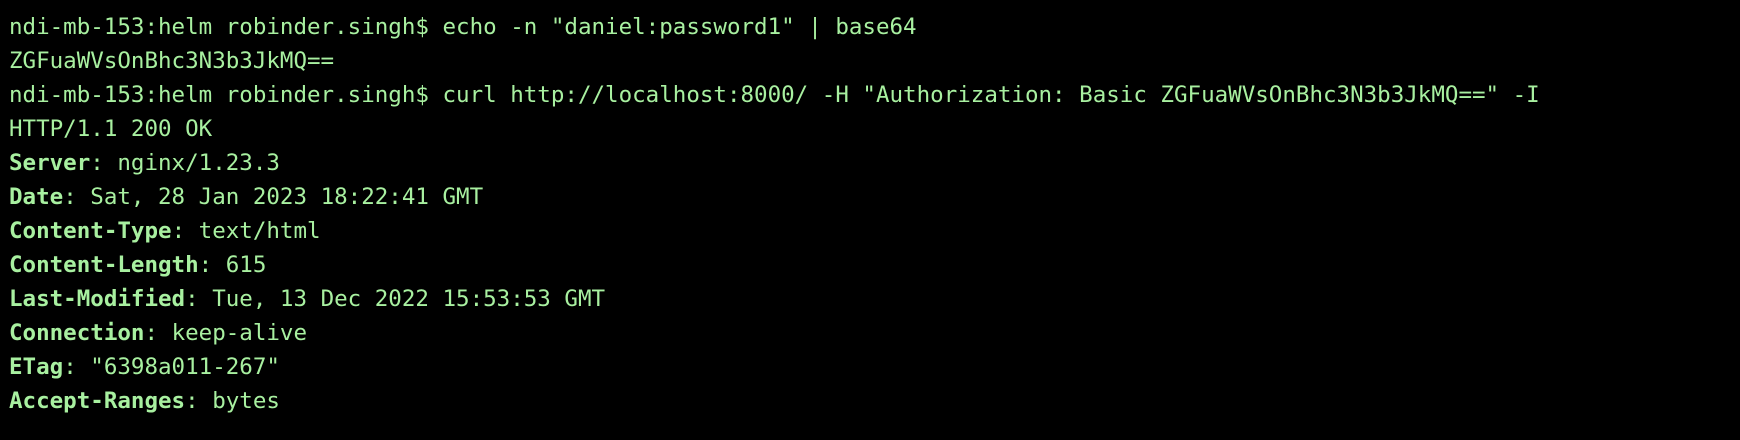 Image resolution: width=1740 pixels, height=440 pixels. What do you see at coordinates (111, 129) in the screenshot?
I see `http-status-line: HTTP/1.1 200 OK` at bounding box center [111, 129].